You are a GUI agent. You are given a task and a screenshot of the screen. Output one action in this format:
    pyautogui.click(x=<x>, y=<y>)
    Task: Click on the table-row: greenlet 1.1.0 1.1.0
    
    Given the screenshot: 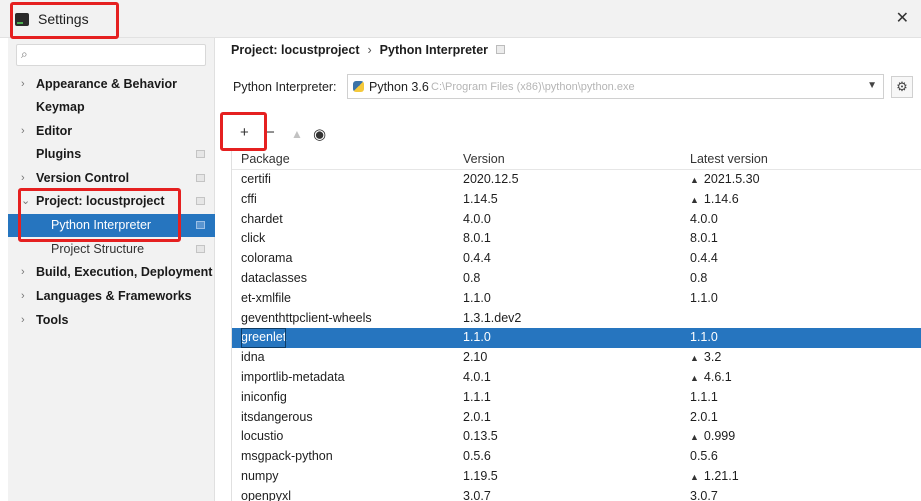 What is the action you would take?
    pyautogui.click(x=576, y=338)
    